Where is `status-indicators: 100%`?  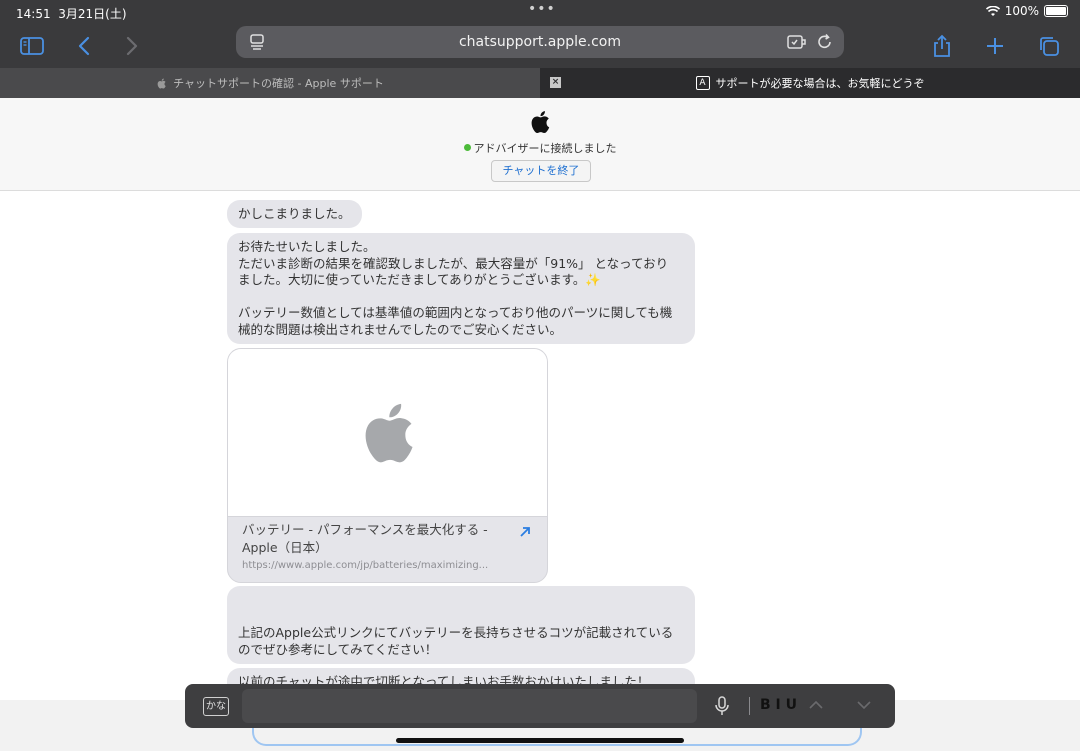 status-indicators: 100% is located at coordinates (1026, 11).